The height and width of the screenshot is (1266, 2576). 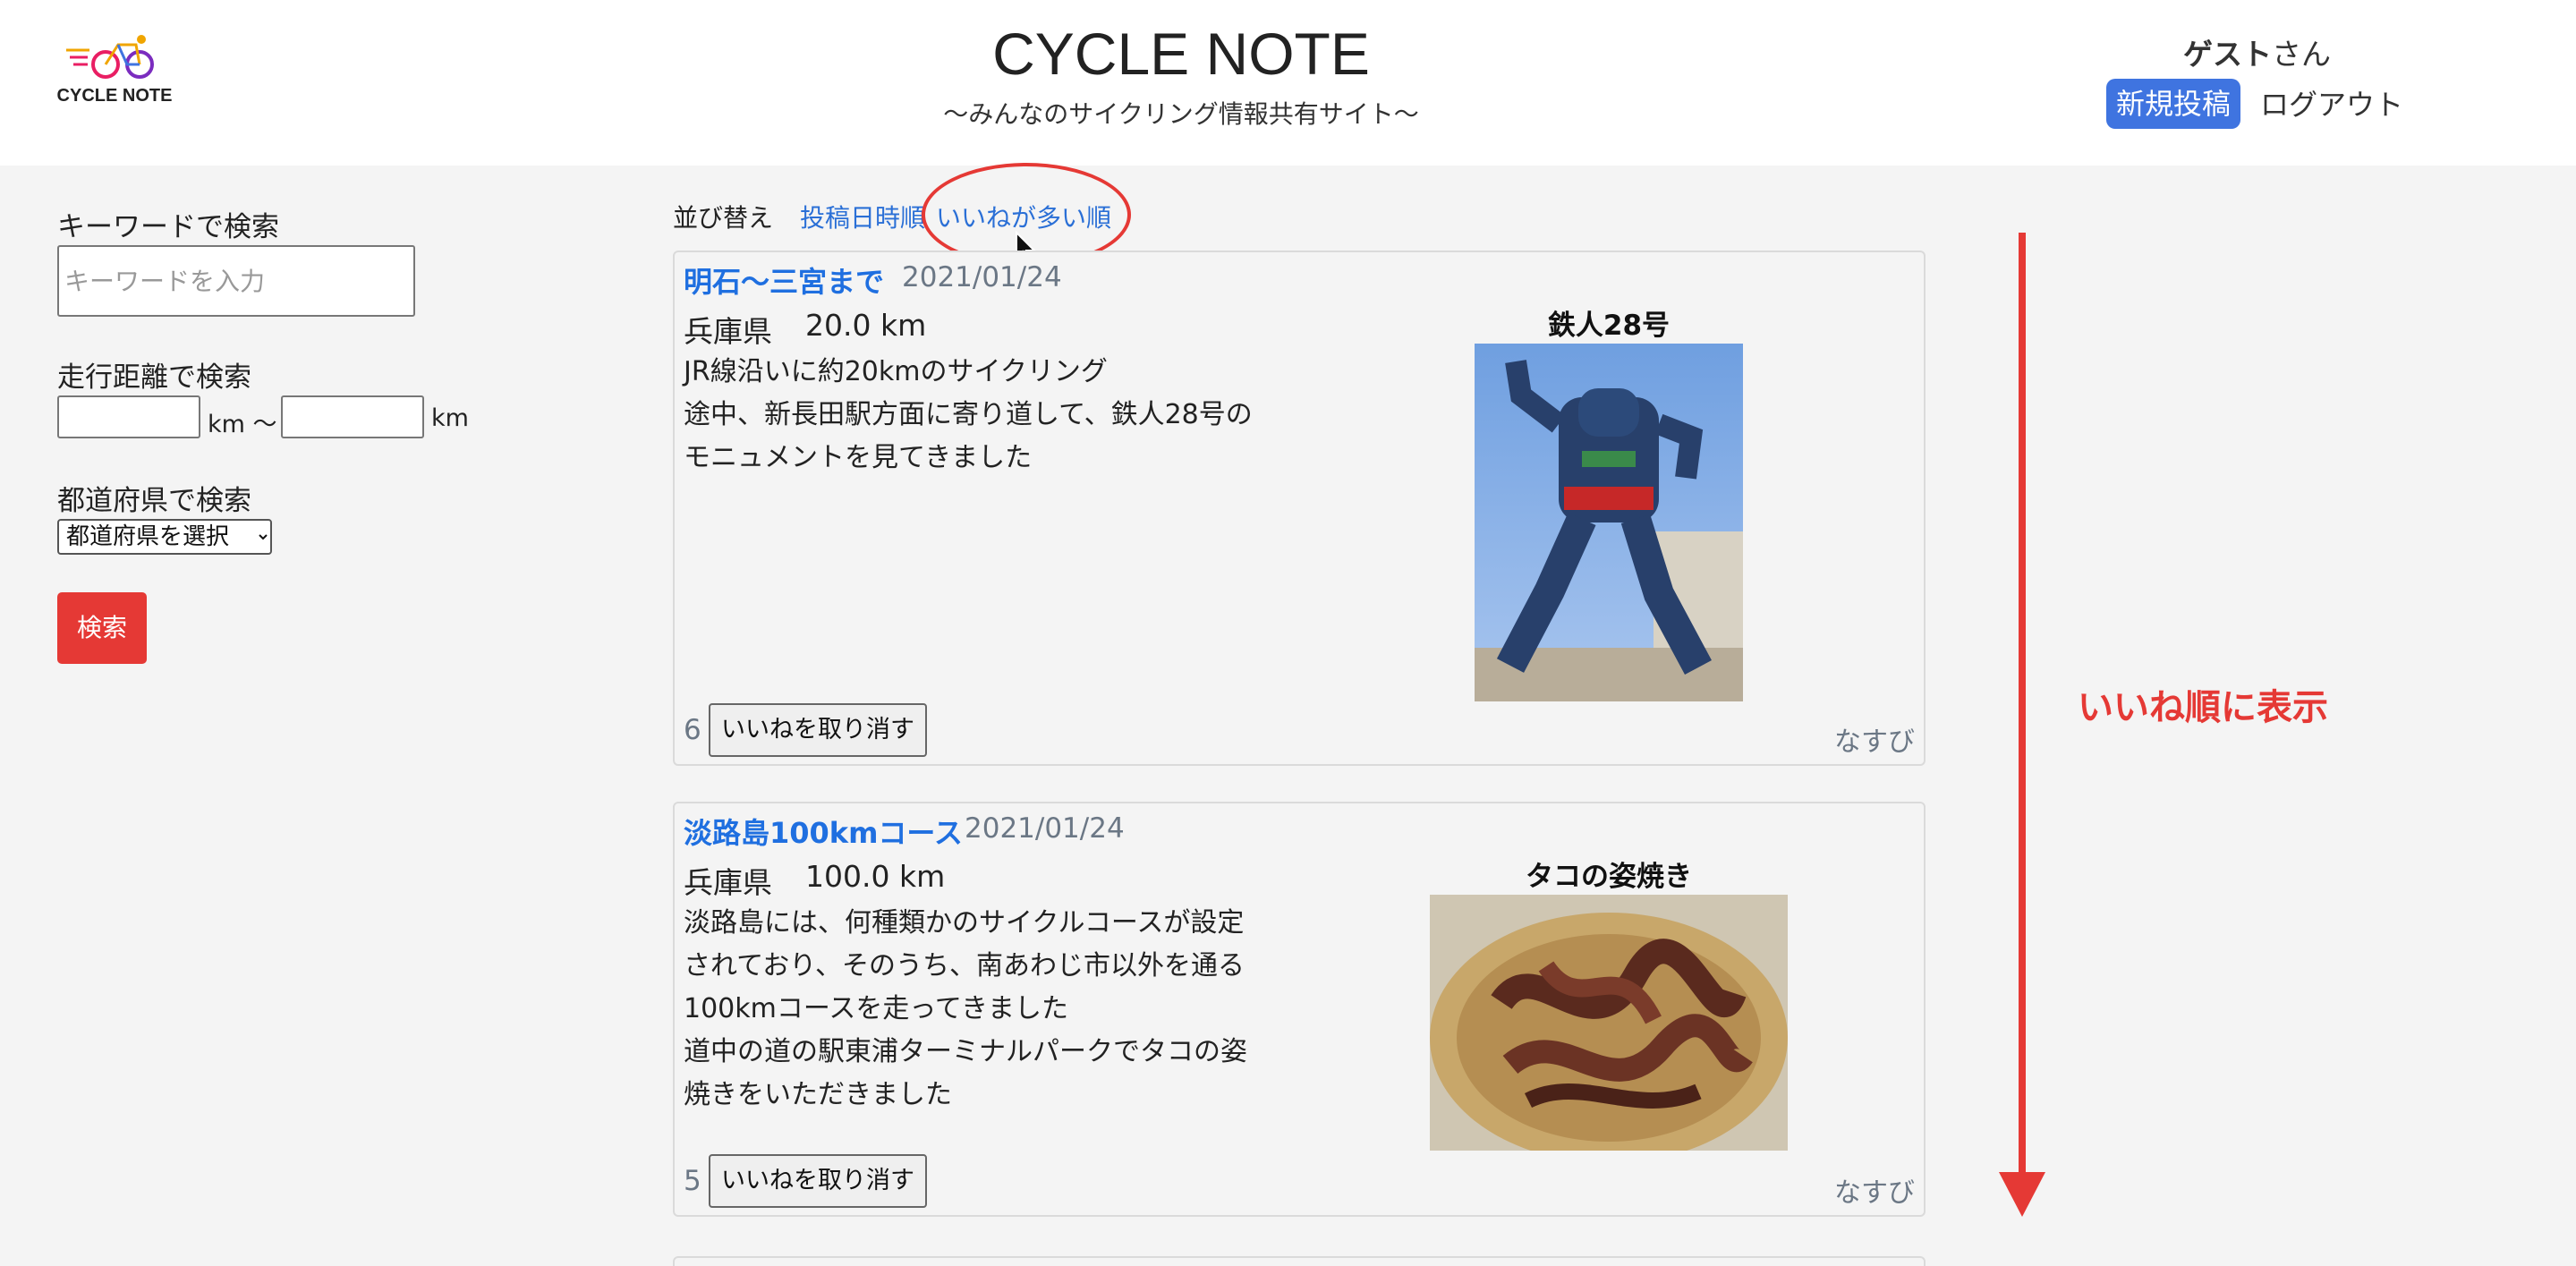 I want to click on post-title-link: 明石〜三宮まで, so click(x=784, y=280).